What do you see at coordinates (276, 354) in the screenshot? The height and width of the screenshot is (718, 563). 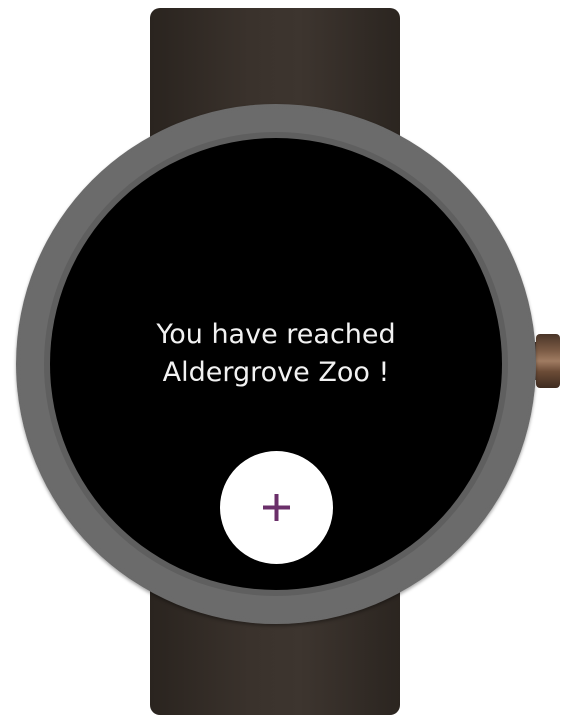 I see `arrival-message: You have reached Aldergrove Zoo !` at bounding box center [276, 354].